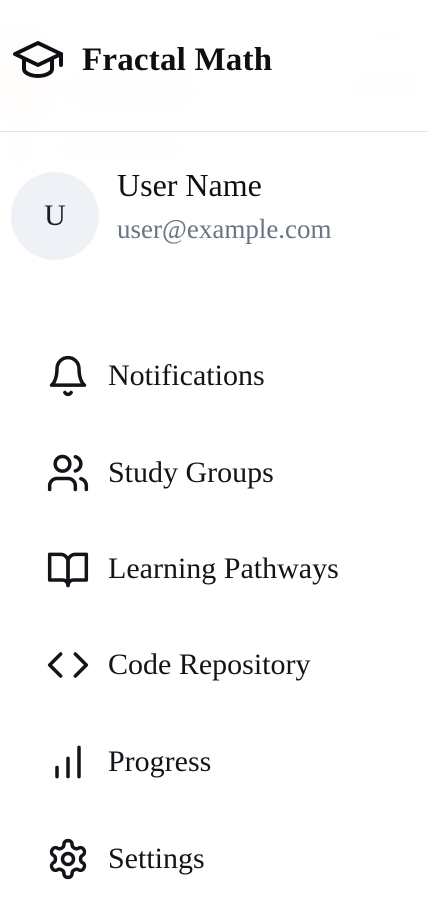  What do you see at coordinates (68, 859) in the screenshot?
I see `gear-icon` at bounding box center [68, 859].